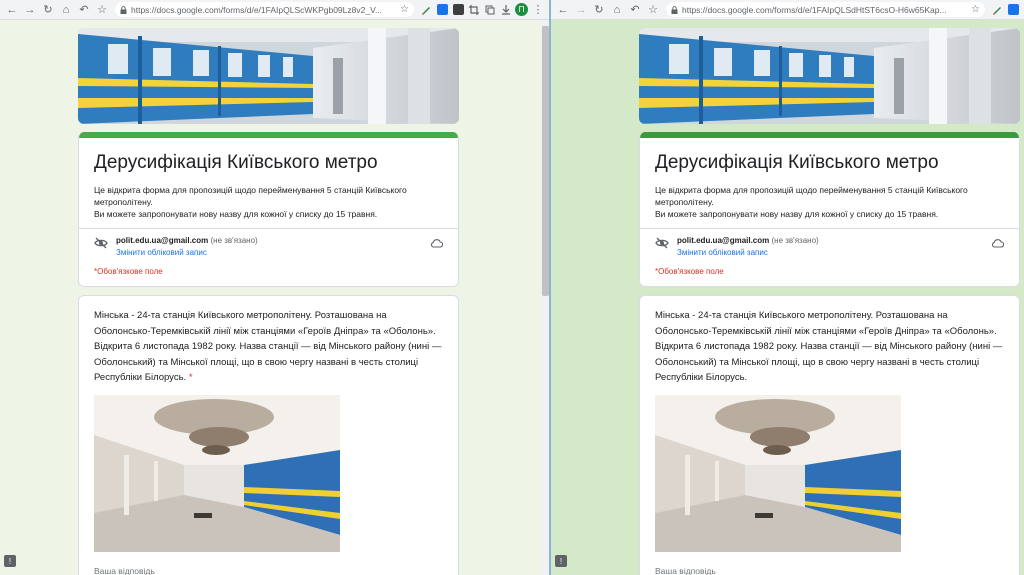 This screenshot has width=1024, height=575. I want to click on copy-icon, so click(490, 10).